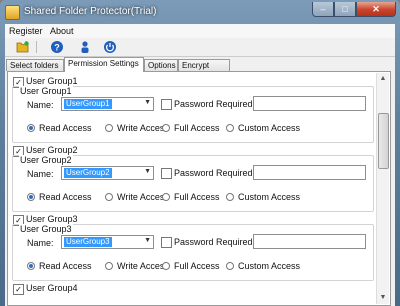  I want to click on tab-select-folders: Select folders, so click(35, 65).